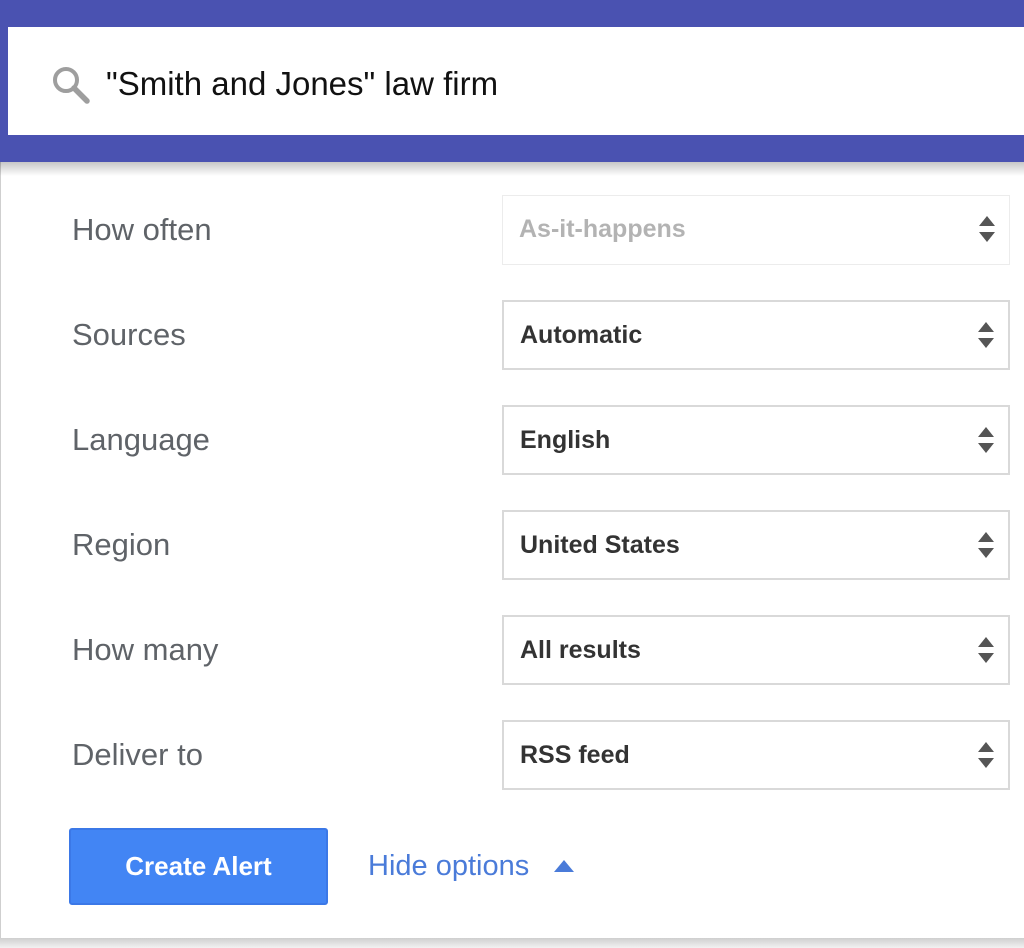 Image resolution: width=1024 pixels, height=948 pixels. I want to click on option-row-sources: Sources Automatic, so click(512, 335).